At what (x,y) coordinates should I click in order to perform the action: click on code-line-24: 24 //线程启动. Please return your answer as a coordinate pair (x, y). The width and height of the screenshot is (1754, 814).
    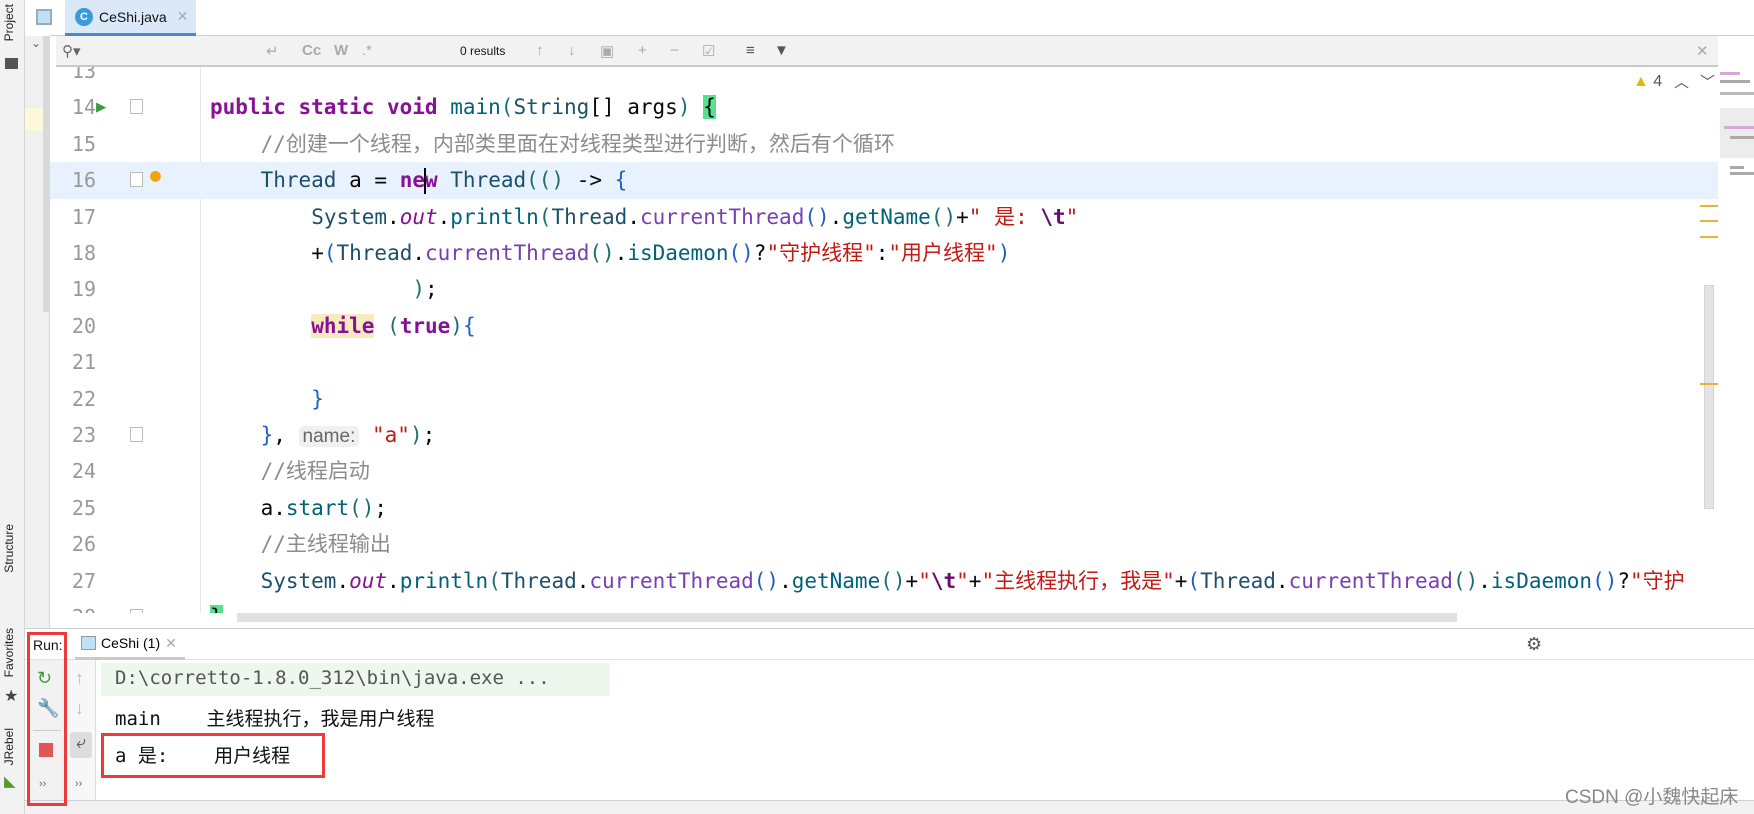
    Looking at the image, I should click on (884, 471).